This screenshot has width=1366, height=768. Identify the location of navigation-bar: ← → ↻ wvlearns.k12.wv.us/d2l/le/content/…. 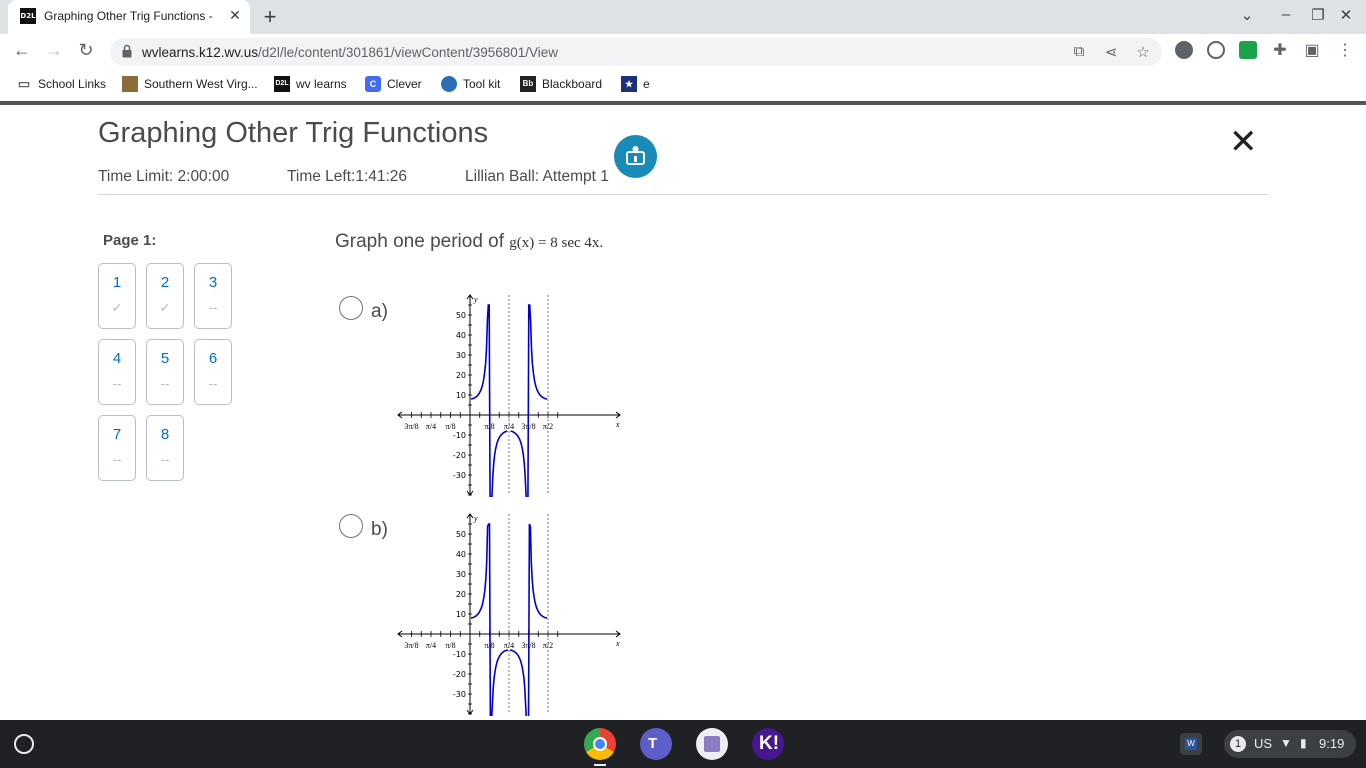
(683, 52).